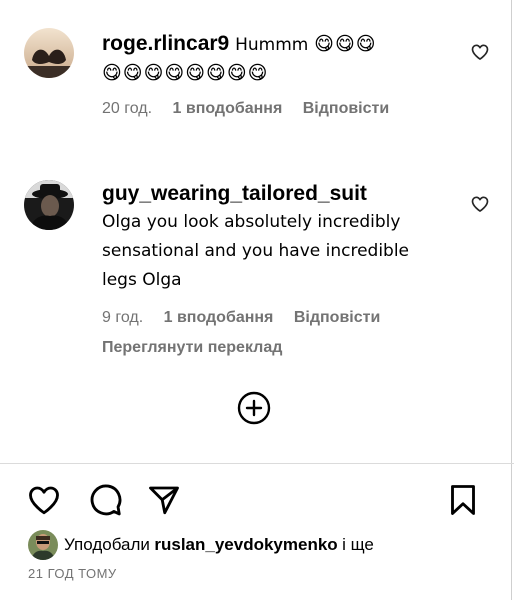 This screenshot has width=514, height=600. I want to click on liked-by-username: ruslan_yevdokymenko, so click(245, 545).